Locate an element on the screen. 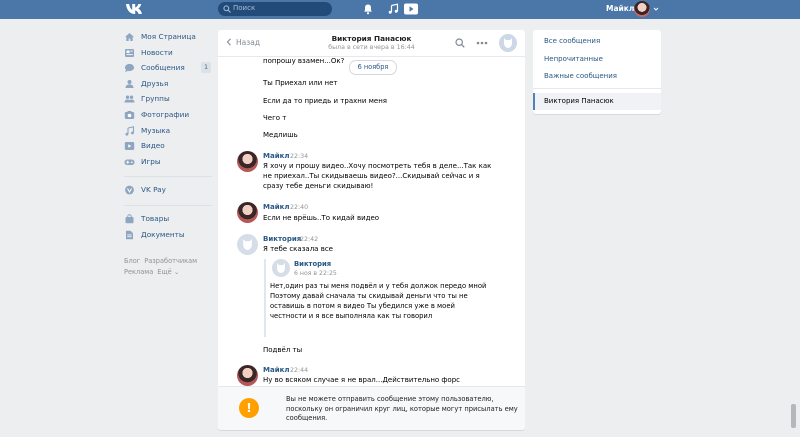  vk-logo-icon is located at coordinates (135, 9).